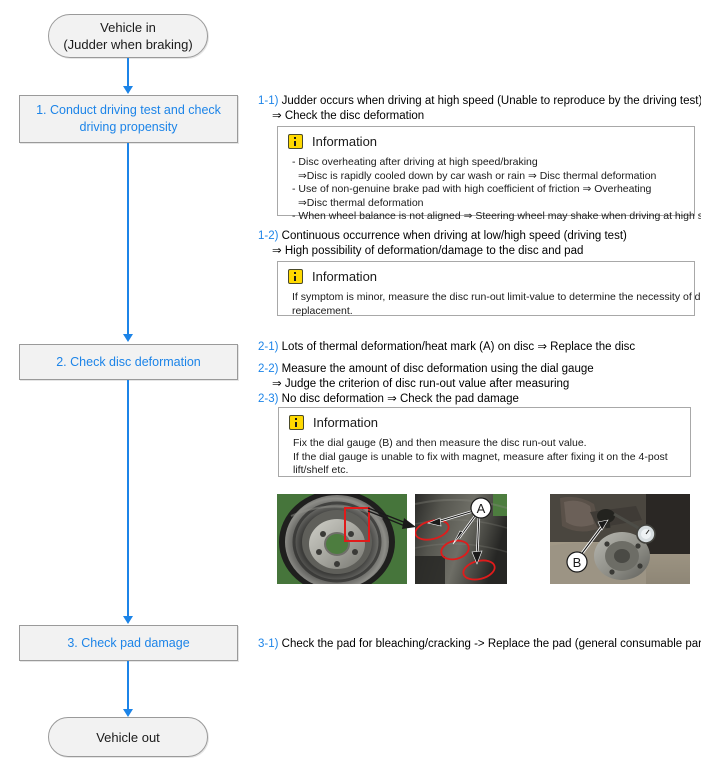  What do you see at coordinates (128, 500) in the screenshot?
I see `connector-step2-to-step3` at bounding box center [128, 500].